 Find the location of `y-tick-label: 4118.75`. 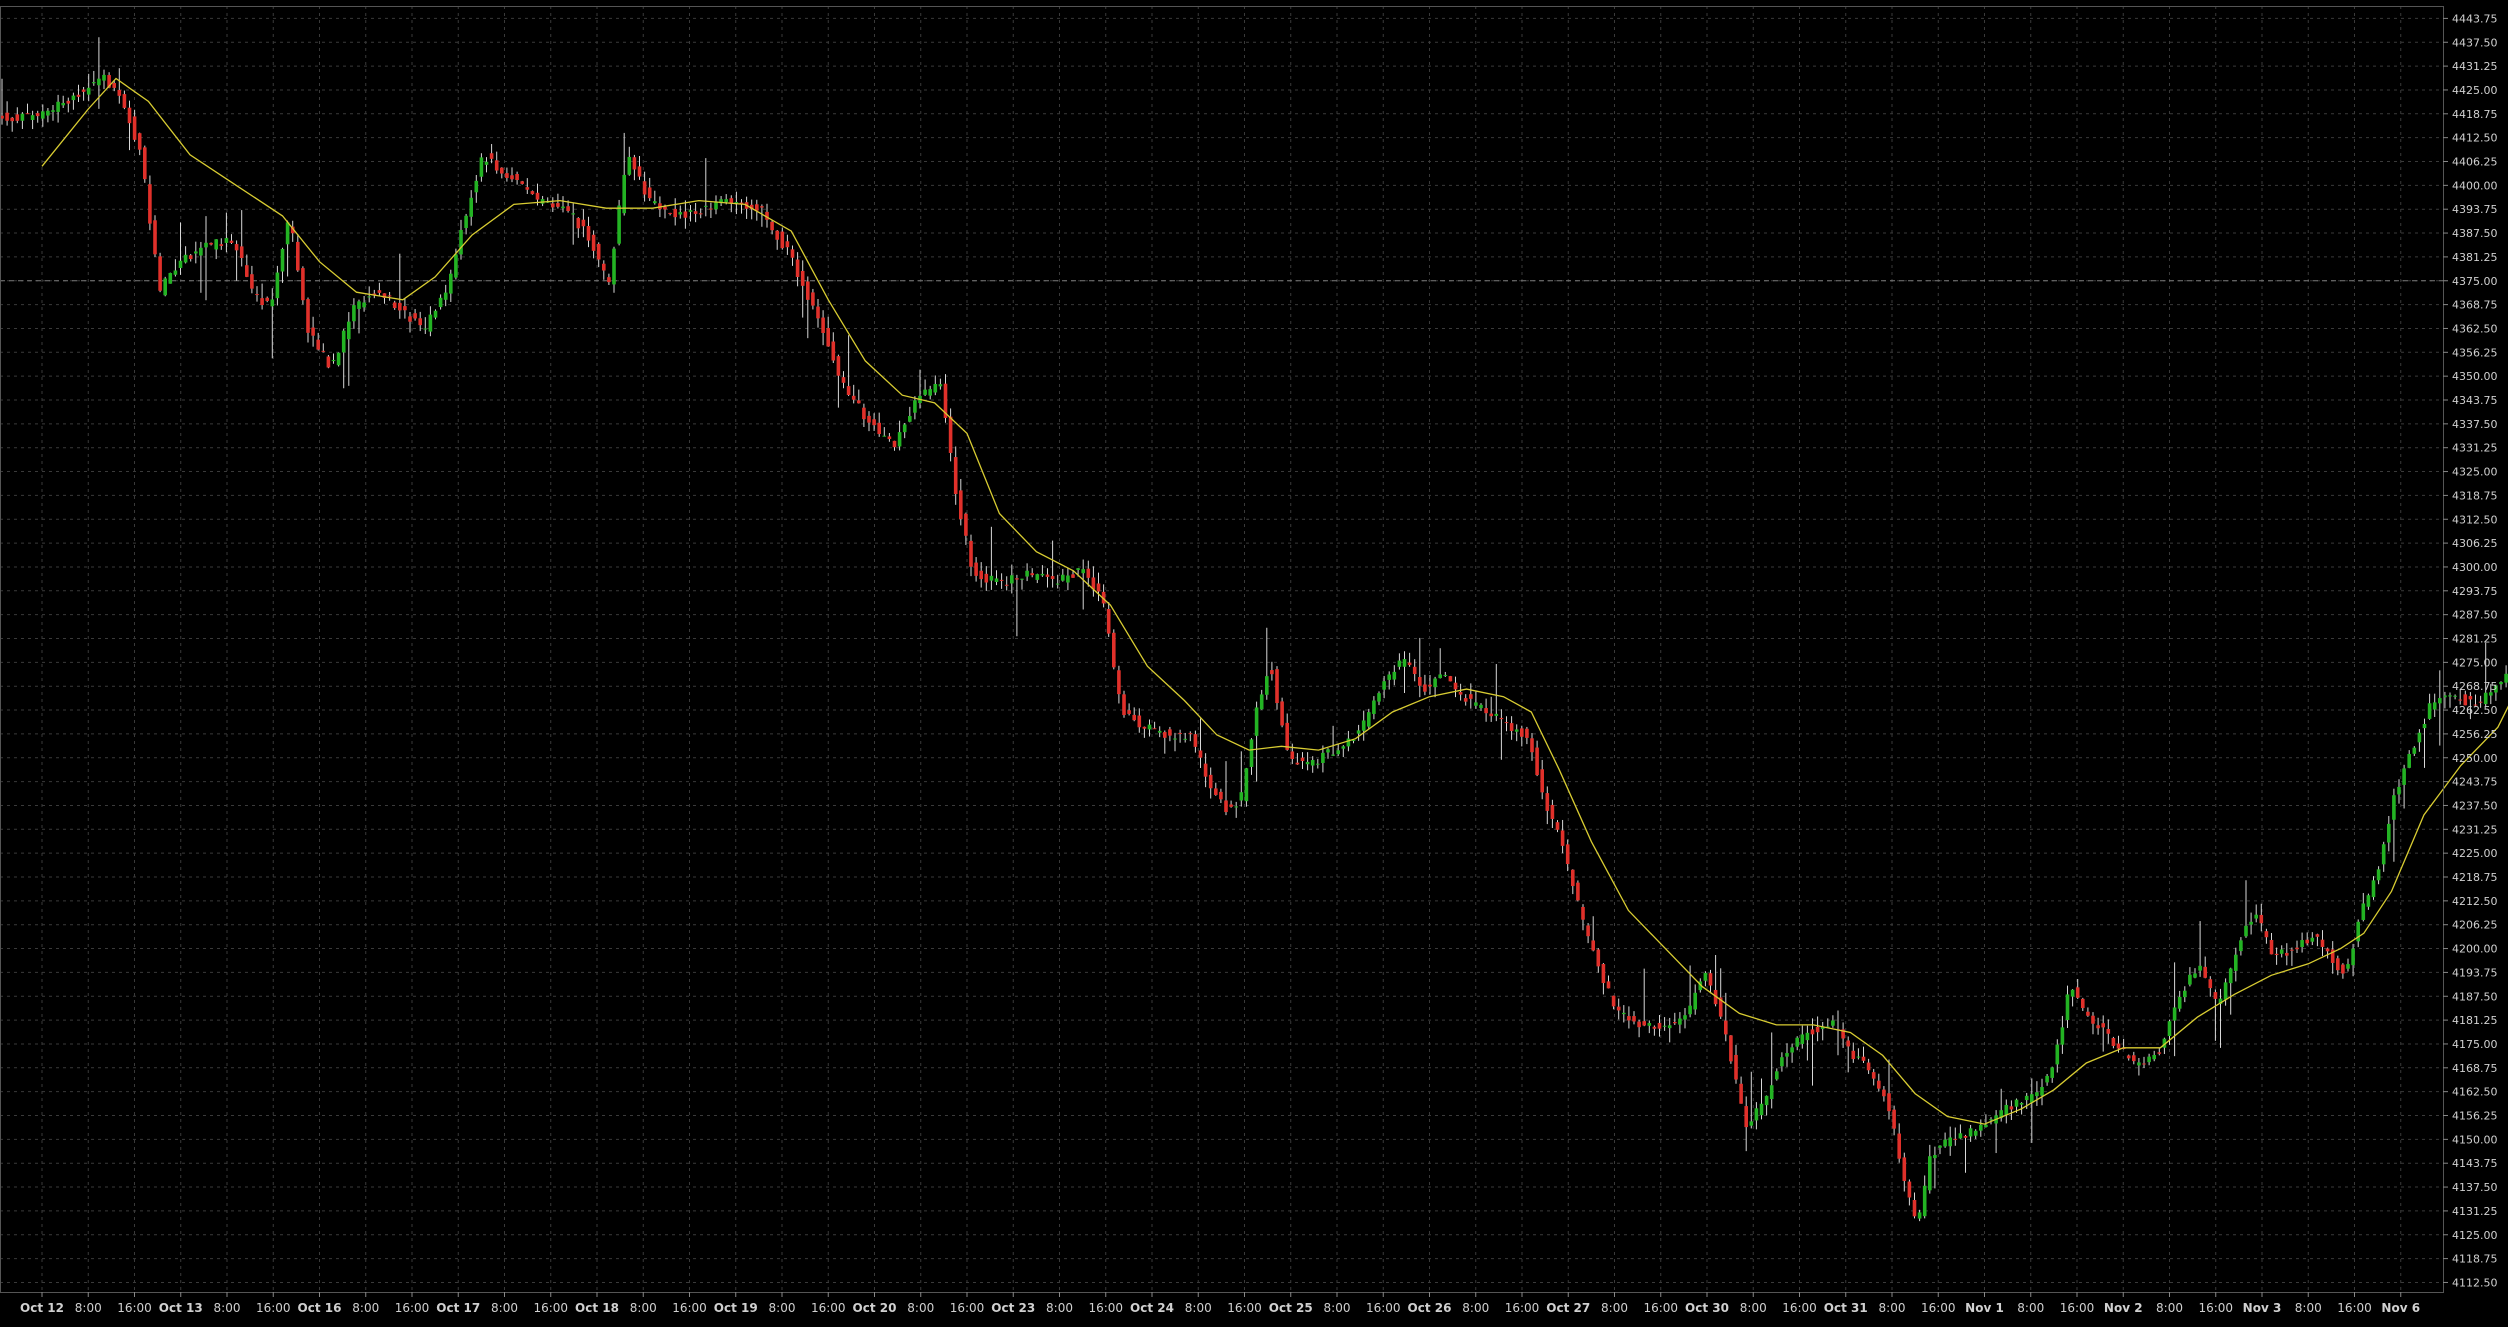

y-tick-label: 4118.75 is located at coordinates (2475, 1259).